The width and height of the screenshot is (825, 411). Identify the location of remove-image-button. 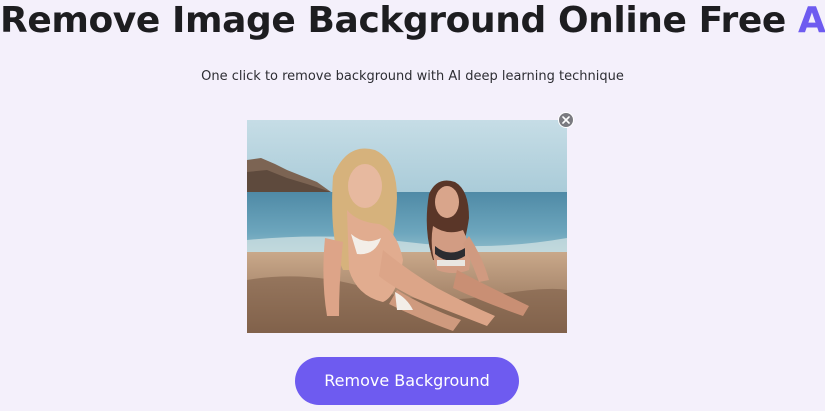
(566, 120).